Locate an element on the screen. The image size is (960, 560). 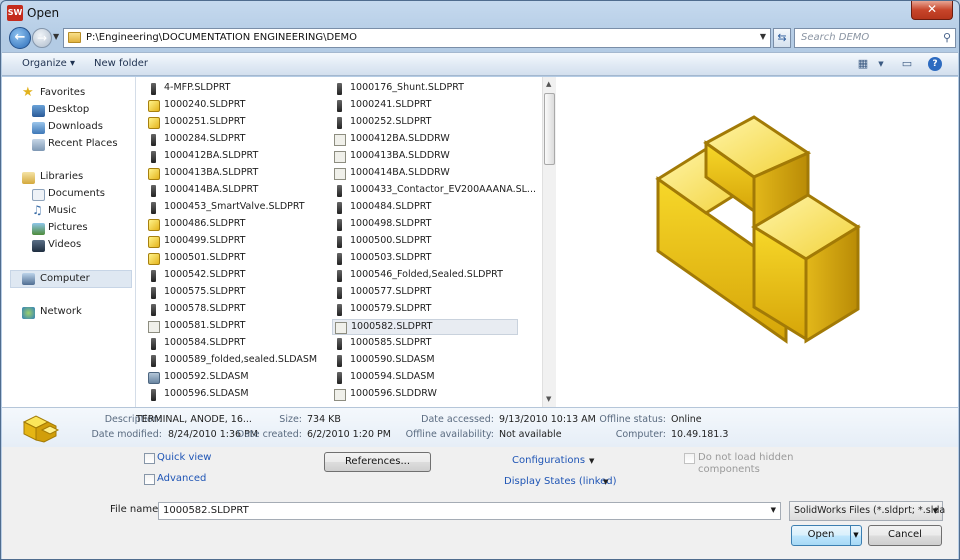
file-item: 1000241.SLDPRT is located at coordinates (425, 106).